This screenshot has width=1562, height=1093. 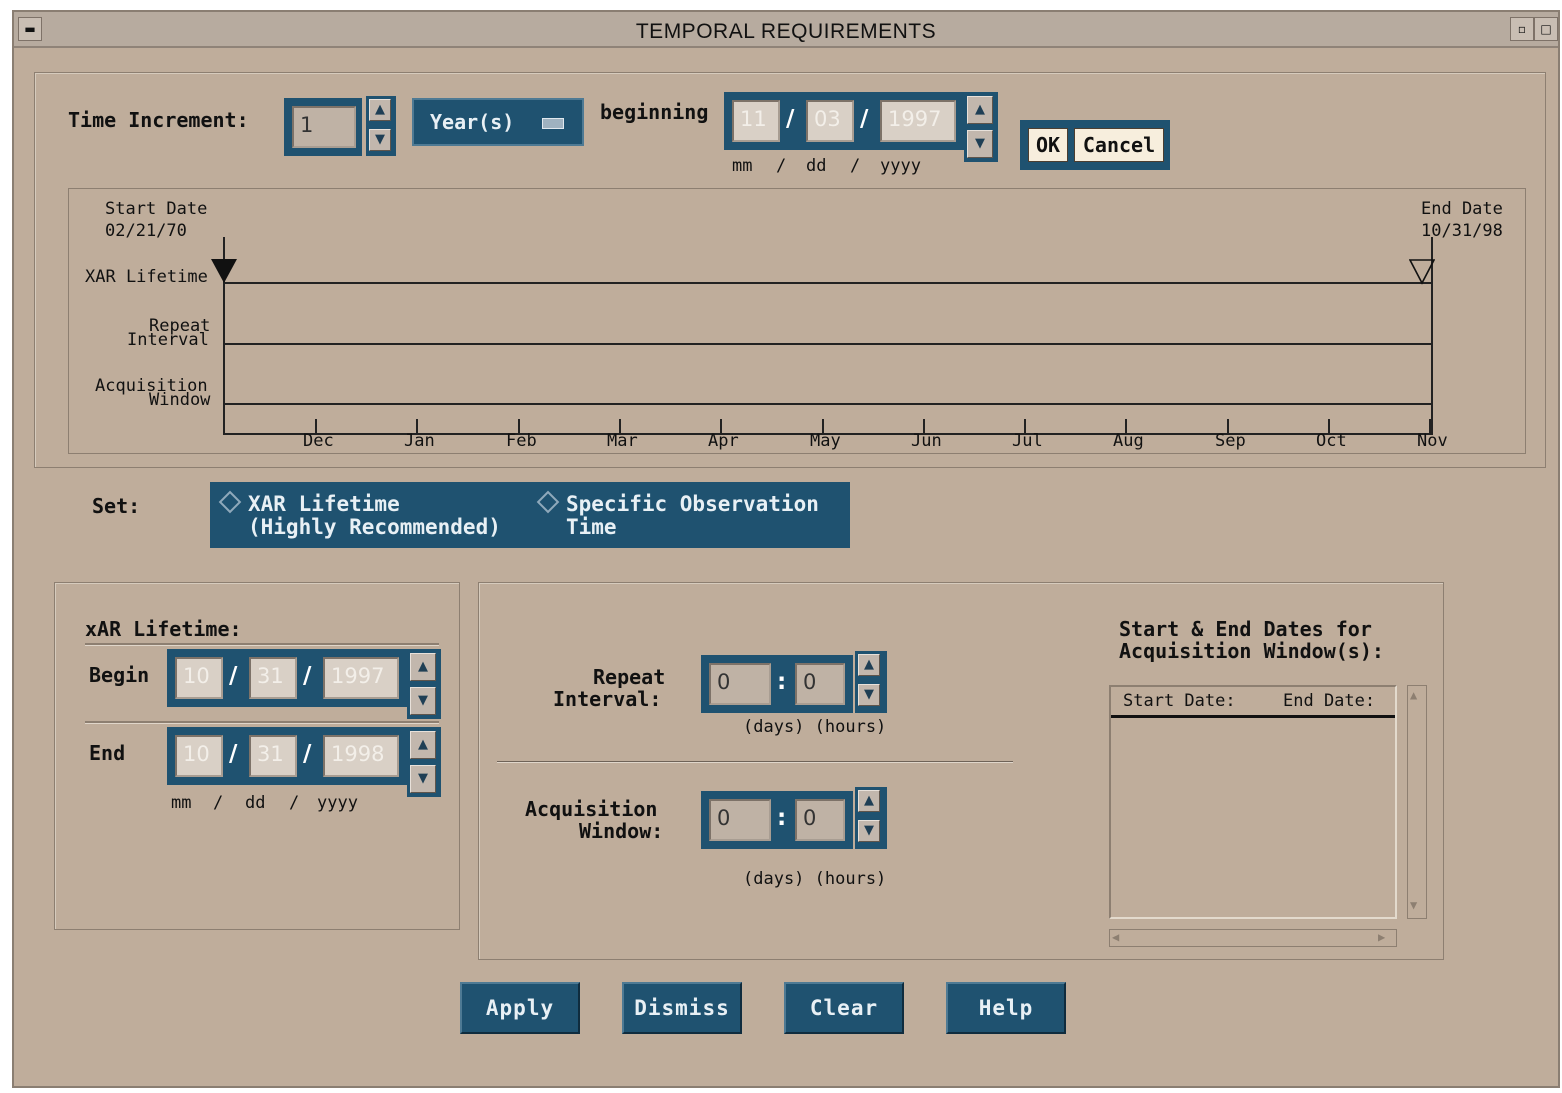 I want to click on set-label: Set:, so click(x=116, y=506).